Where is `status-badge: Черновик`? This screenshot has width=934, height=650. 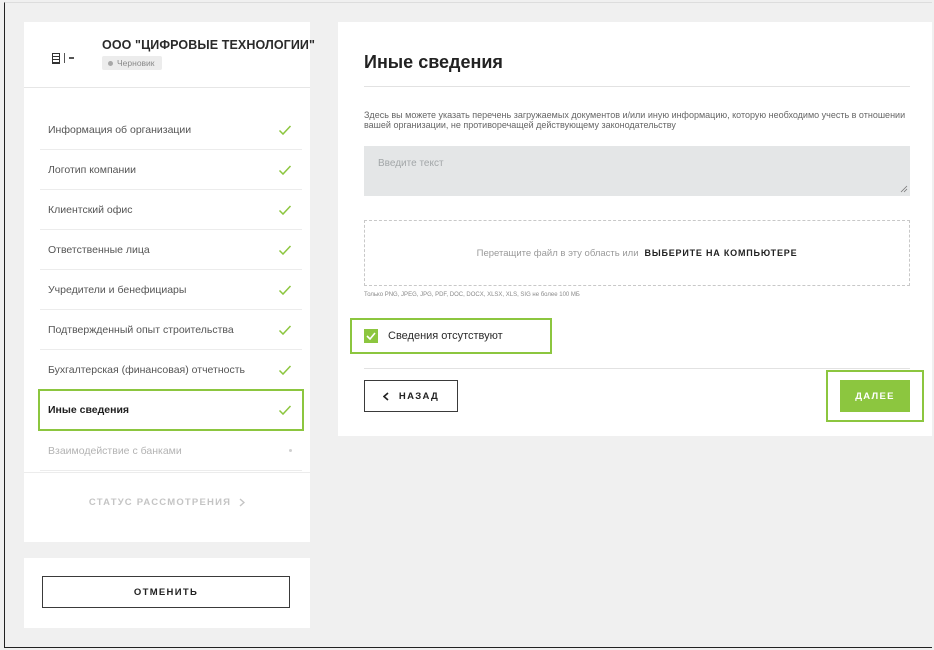 status-badge: Черновик is located at coordinates (132, 63).